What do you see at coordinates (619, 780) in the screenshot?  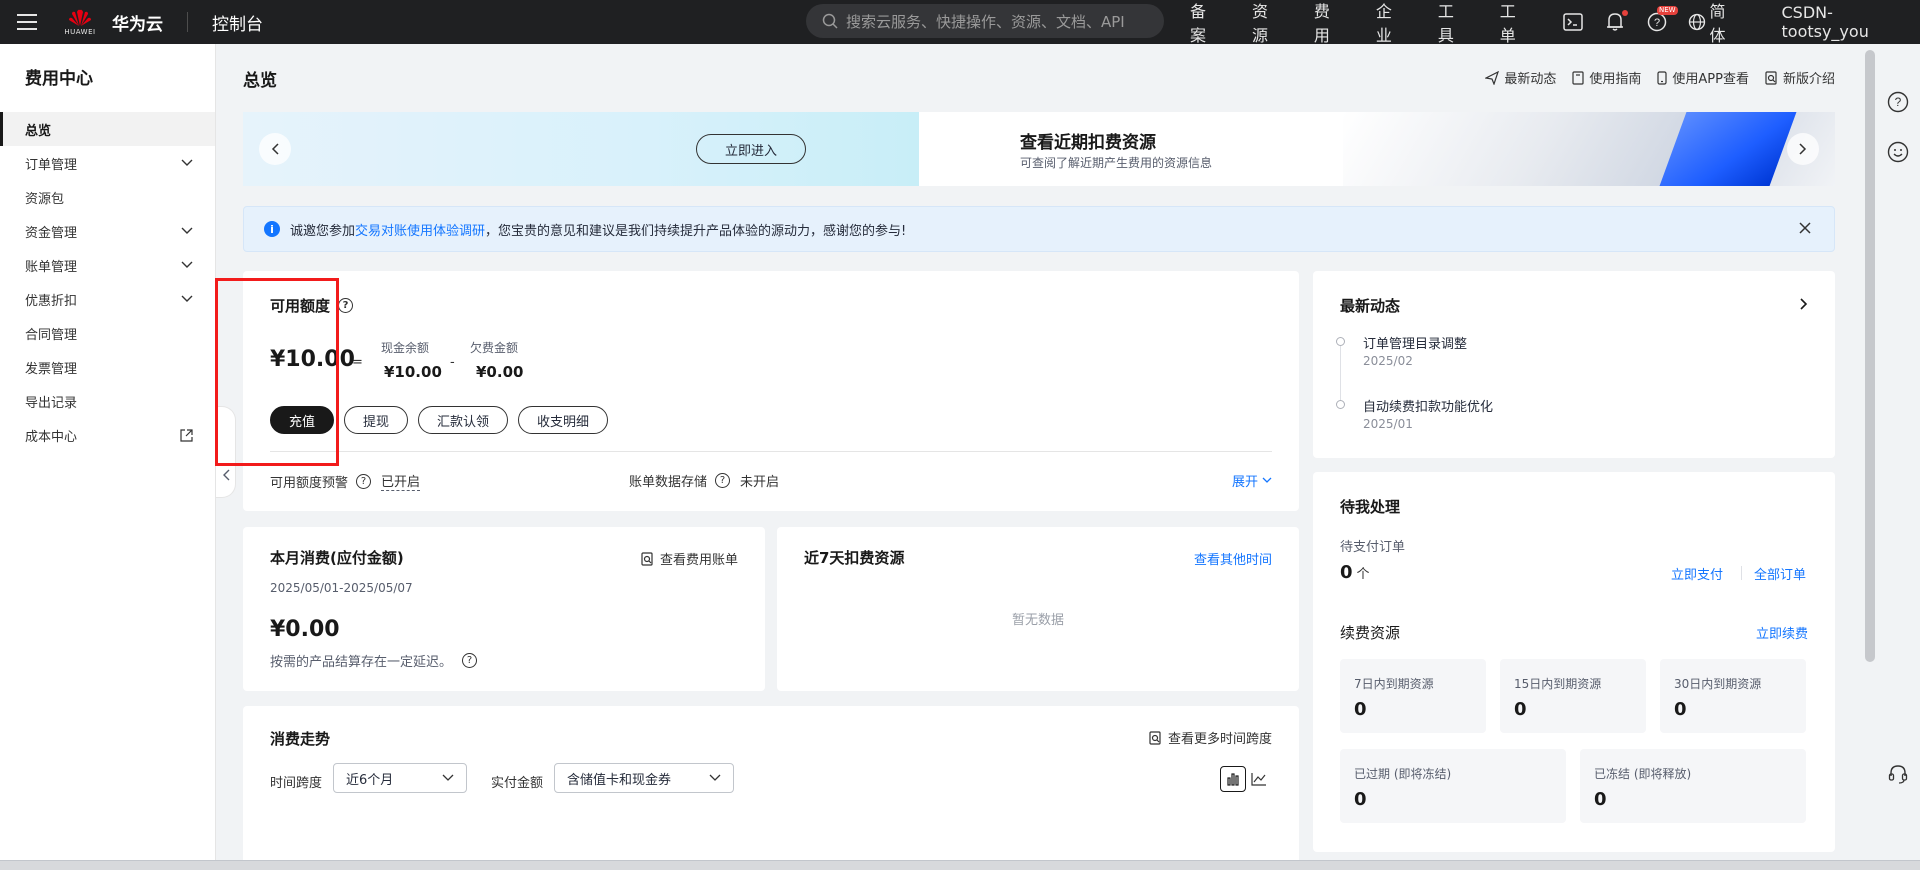 I see `paid-amount-value: 含储值卡和现金券` at bounding box center [619, 780].